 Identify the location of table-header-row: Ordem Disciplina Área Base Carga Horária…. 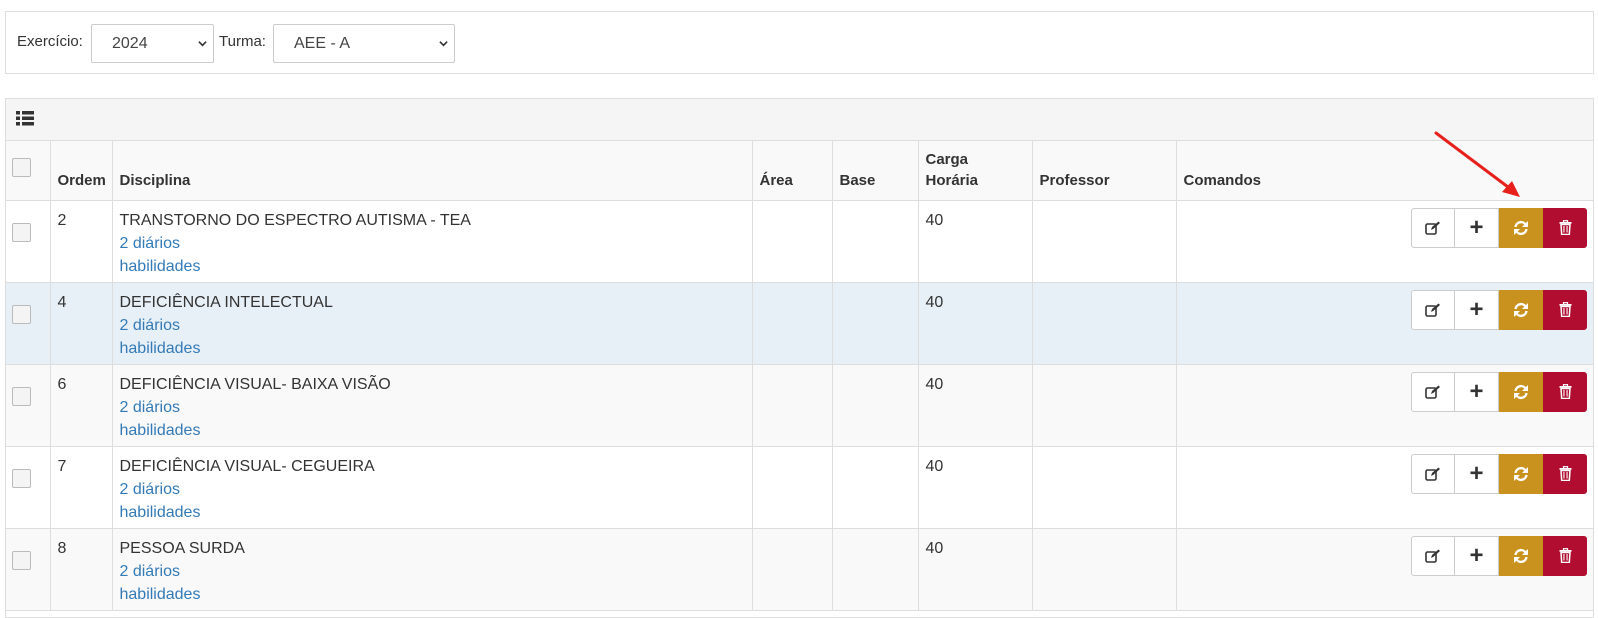
(799, 171).